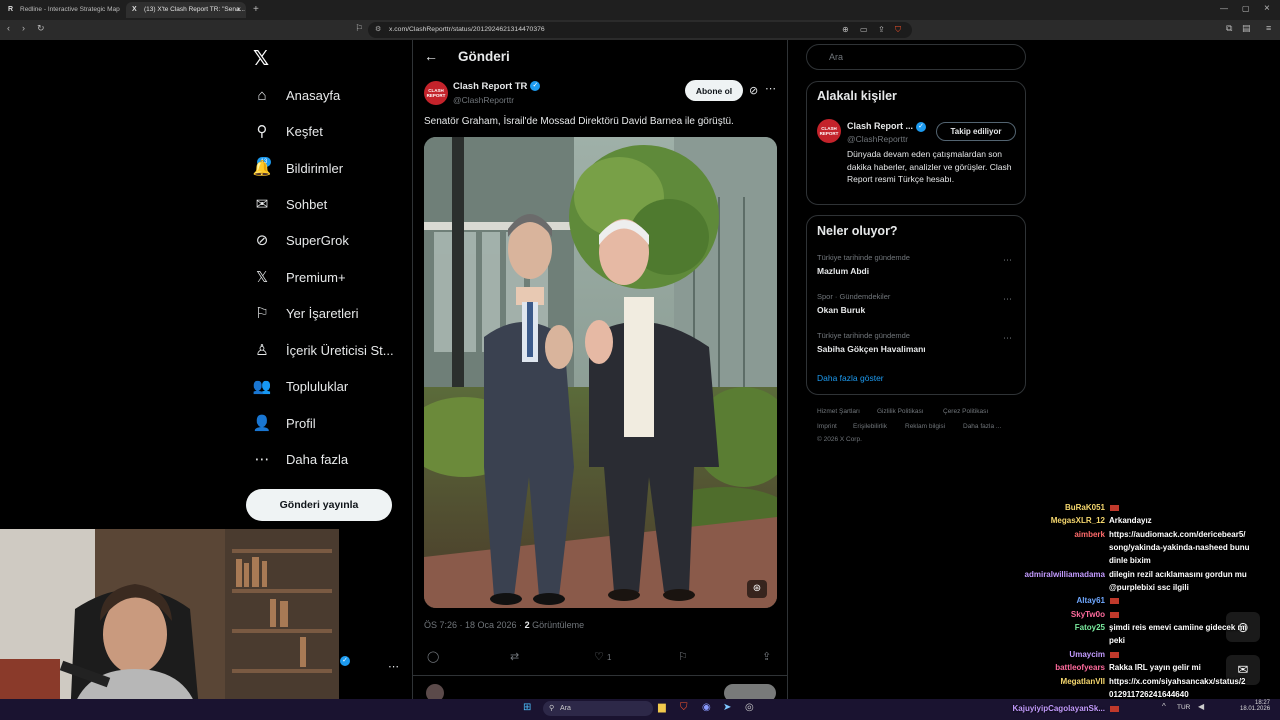 This screenshot has height=720, width=1280. I want to click on author-avatar: CLASH REPORT, so click(436, 93).